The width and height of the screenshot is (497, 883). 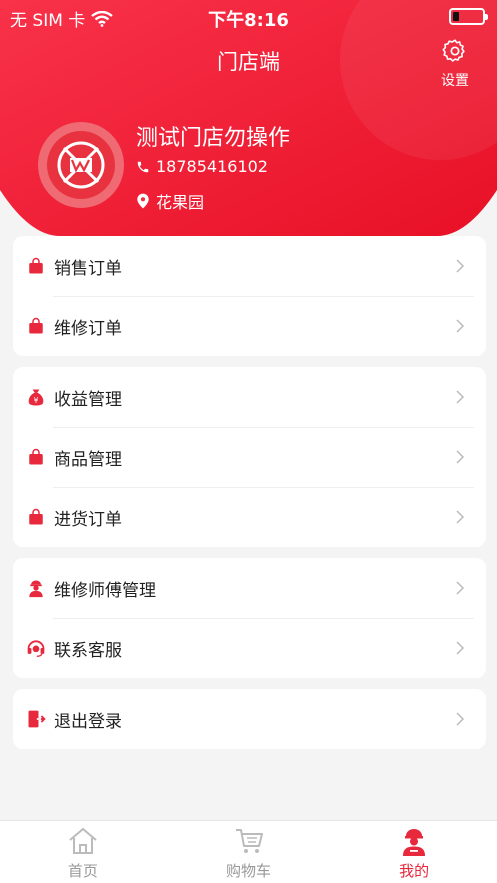 What do you see at coordinates (249, 648) in the screenshot?
I see `menu-item-customer-service: 联系客服` at bounding box center [249, 648].